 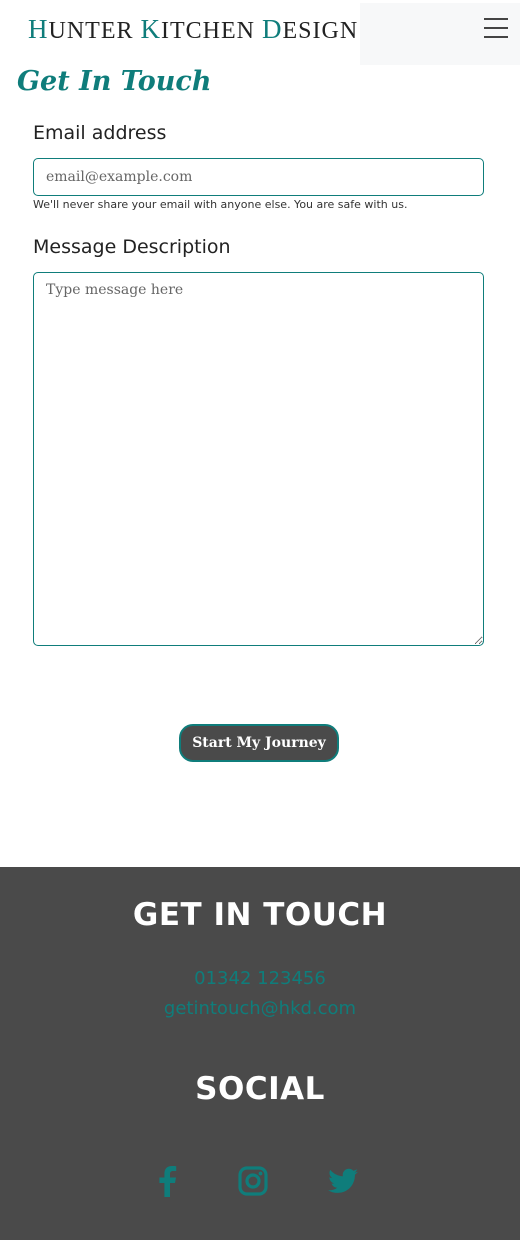 What do you see at coordinates (260, 978) in the screenshot?
I see `phone-link: 01342 123456` at bounding box center [260, 978].